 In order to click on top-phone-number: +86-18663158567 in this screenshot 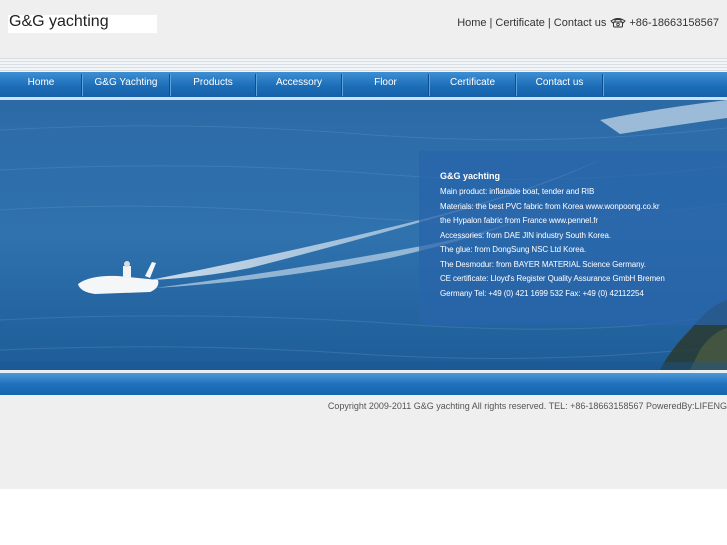, I will do `click(674, 23)`.